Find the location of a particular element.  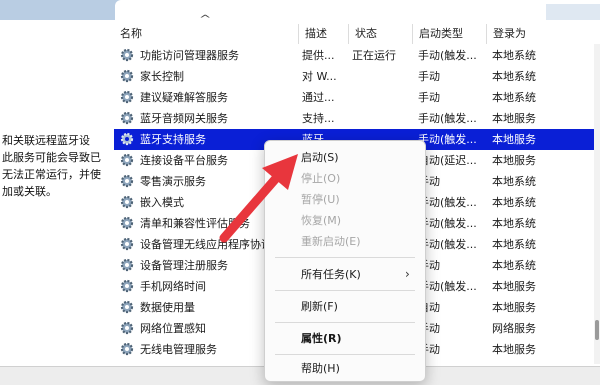

menu-item-label: 帮助(H) is located at coordinates (320, 368).